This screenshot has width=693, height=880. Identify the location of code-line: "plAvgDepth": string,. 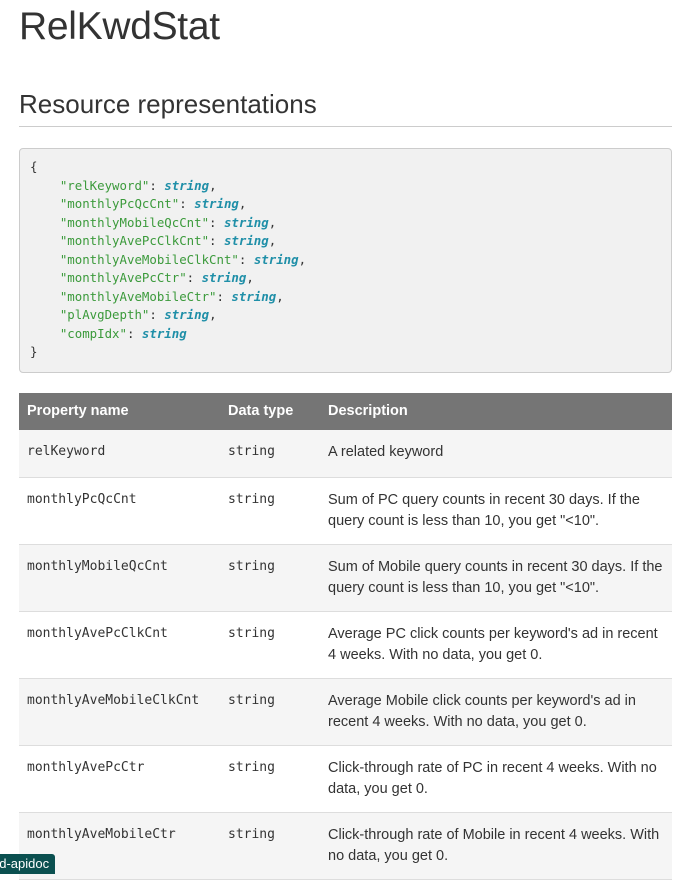
(123, 314).